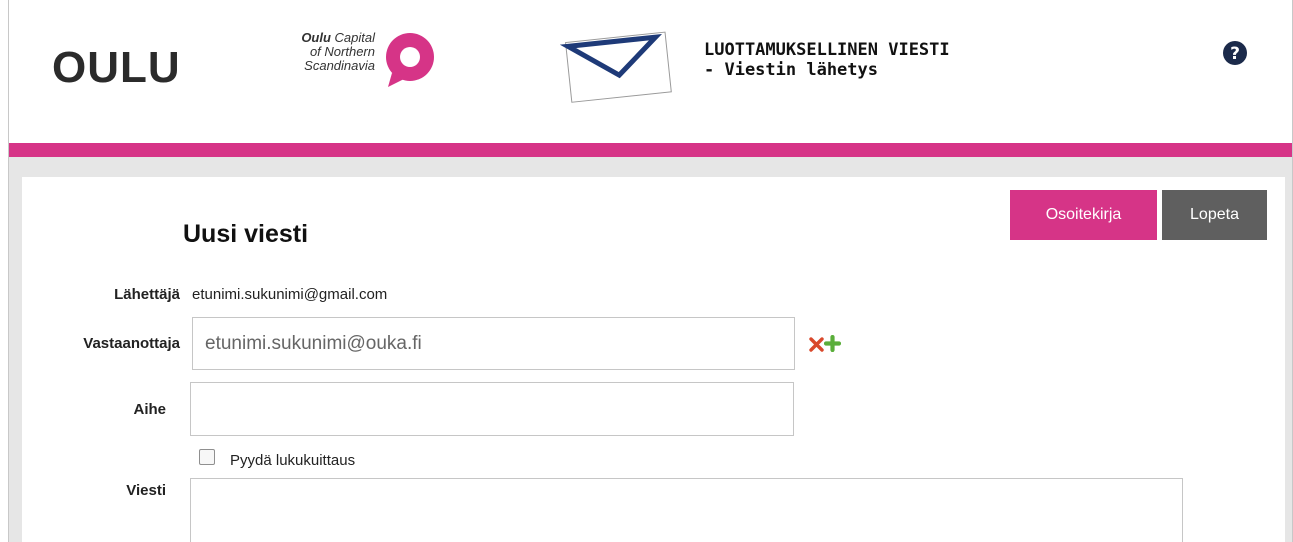  What do you see at coordinates (686, 510) in the screenshot?
I see `message-textarea` at bounding box center [686, 510].